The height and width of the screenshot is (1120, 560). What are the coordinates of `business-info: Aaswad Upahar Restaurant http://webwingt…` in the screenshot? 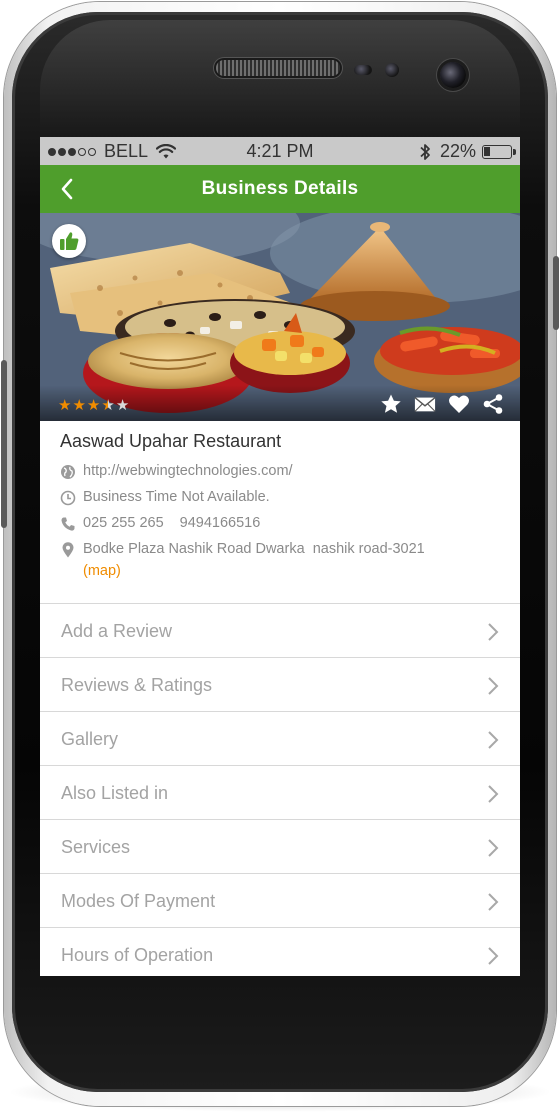 It's located at (280, 512).